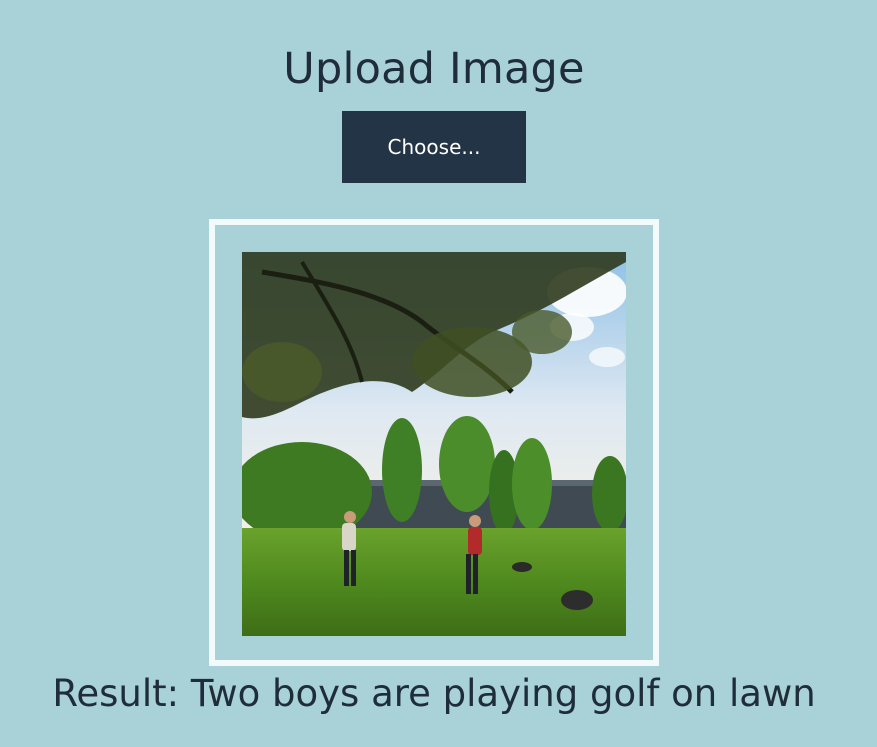 This screenshot has width=877, height=747. Describe the element at coordinates (434, 69) in the screenshot. I see `page-title: Upload Image` at that location.